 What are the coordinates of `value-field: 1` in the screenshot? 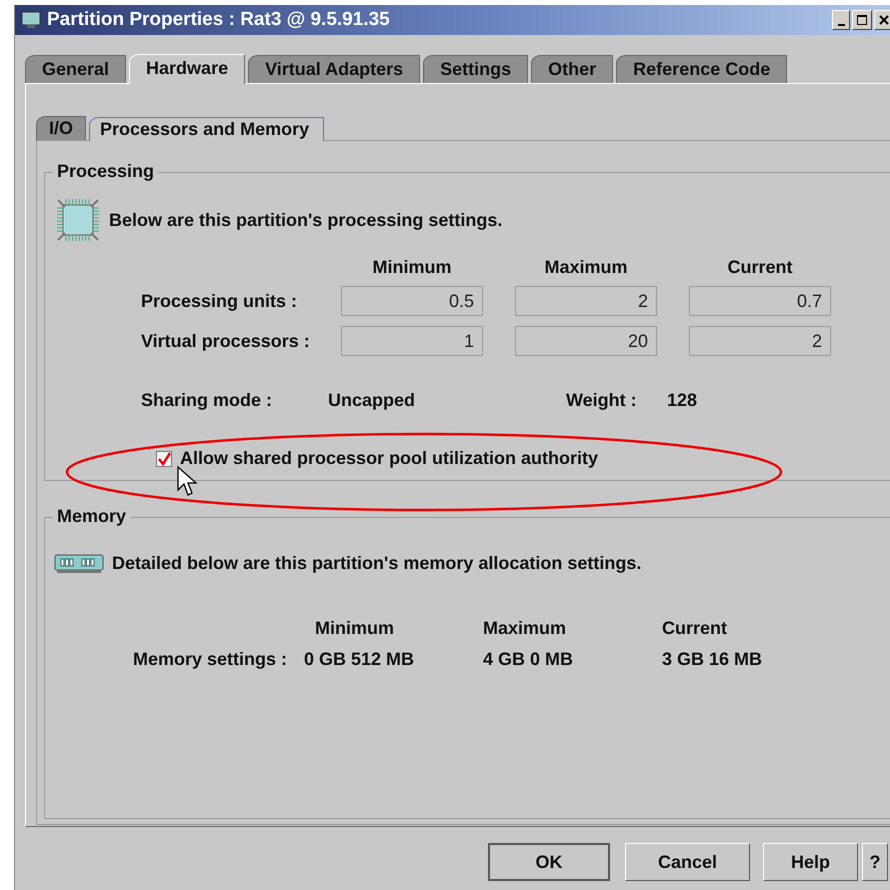 It's located at (412, 341).